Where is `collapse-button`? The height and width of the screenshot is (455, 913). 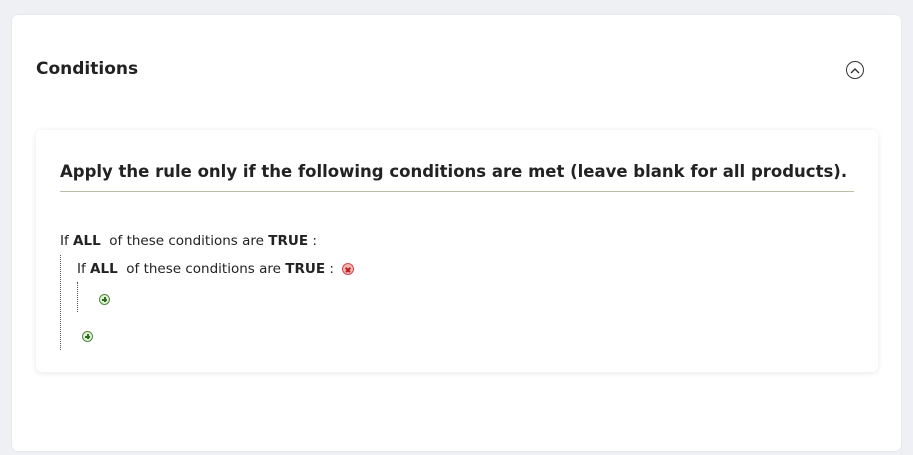
collapse-button is located at coordinates (855, 70).